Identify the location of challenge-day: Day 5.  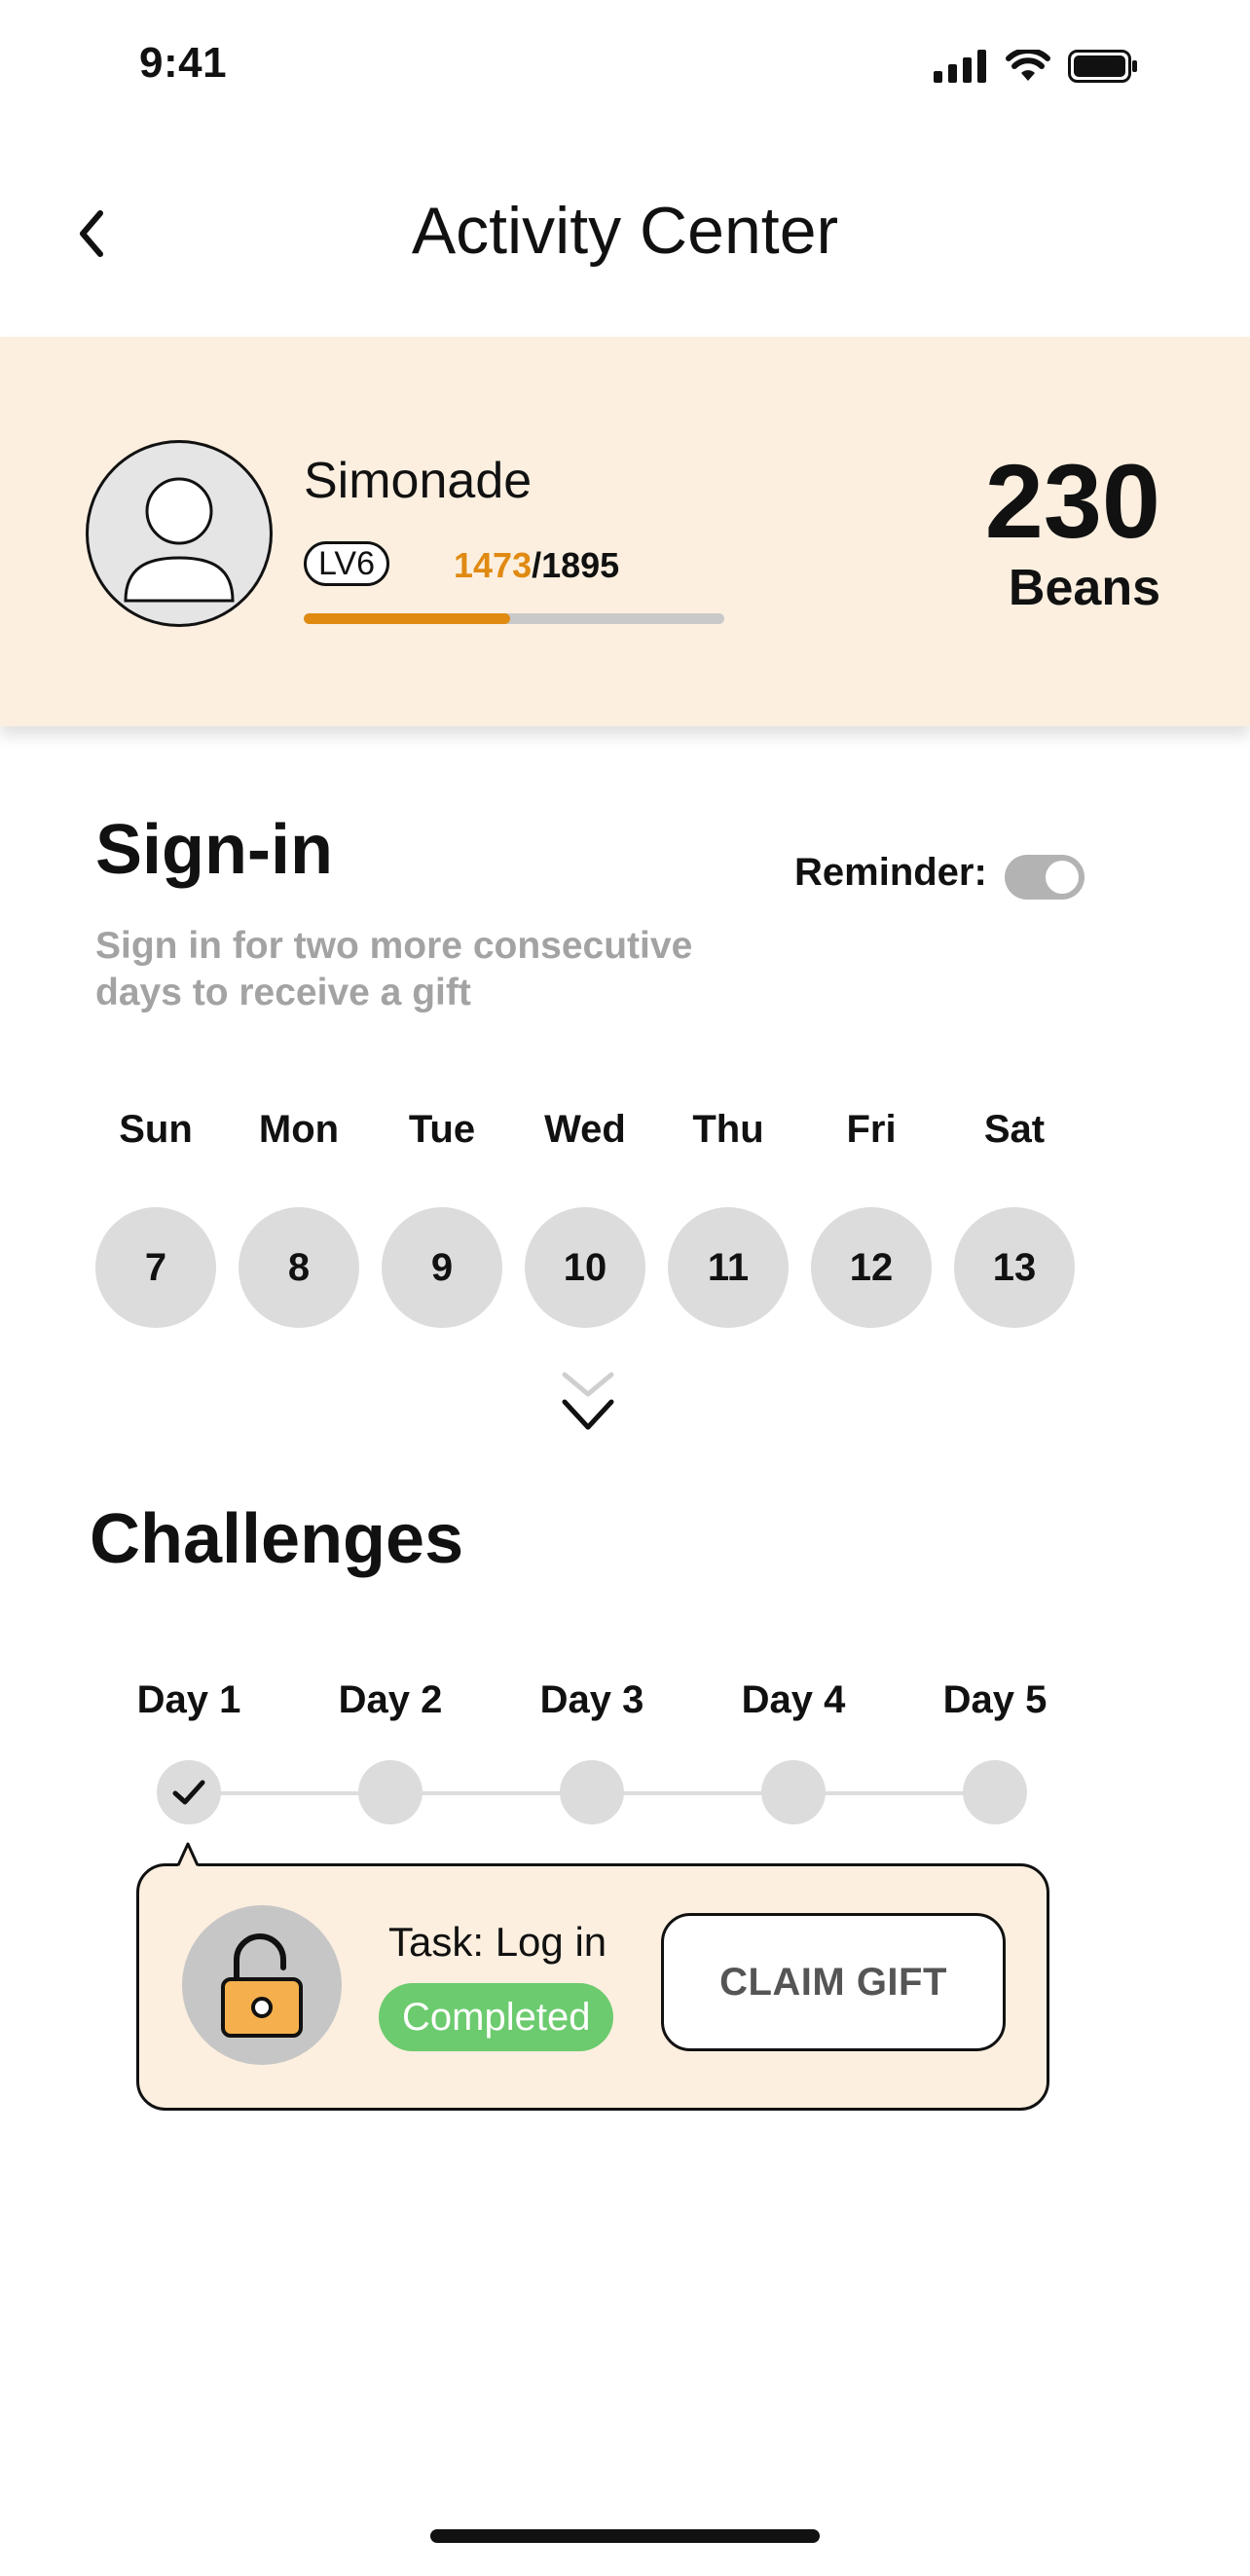
(995, 1747).